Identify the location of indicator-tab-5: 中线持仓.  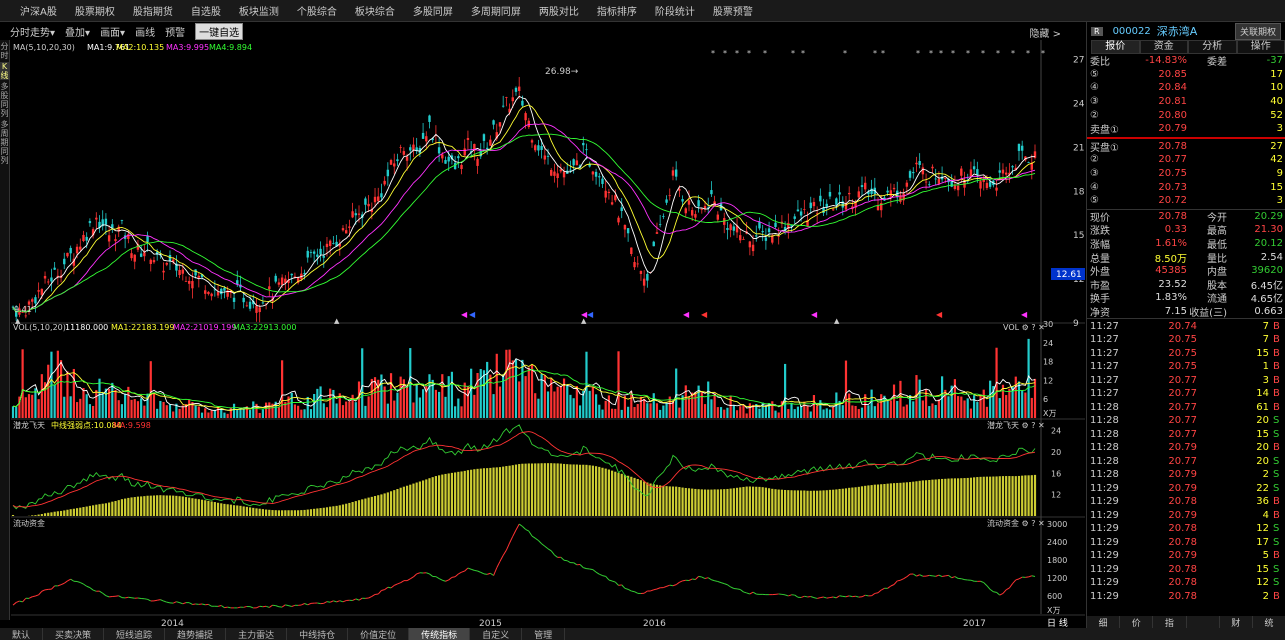
(318, 633).